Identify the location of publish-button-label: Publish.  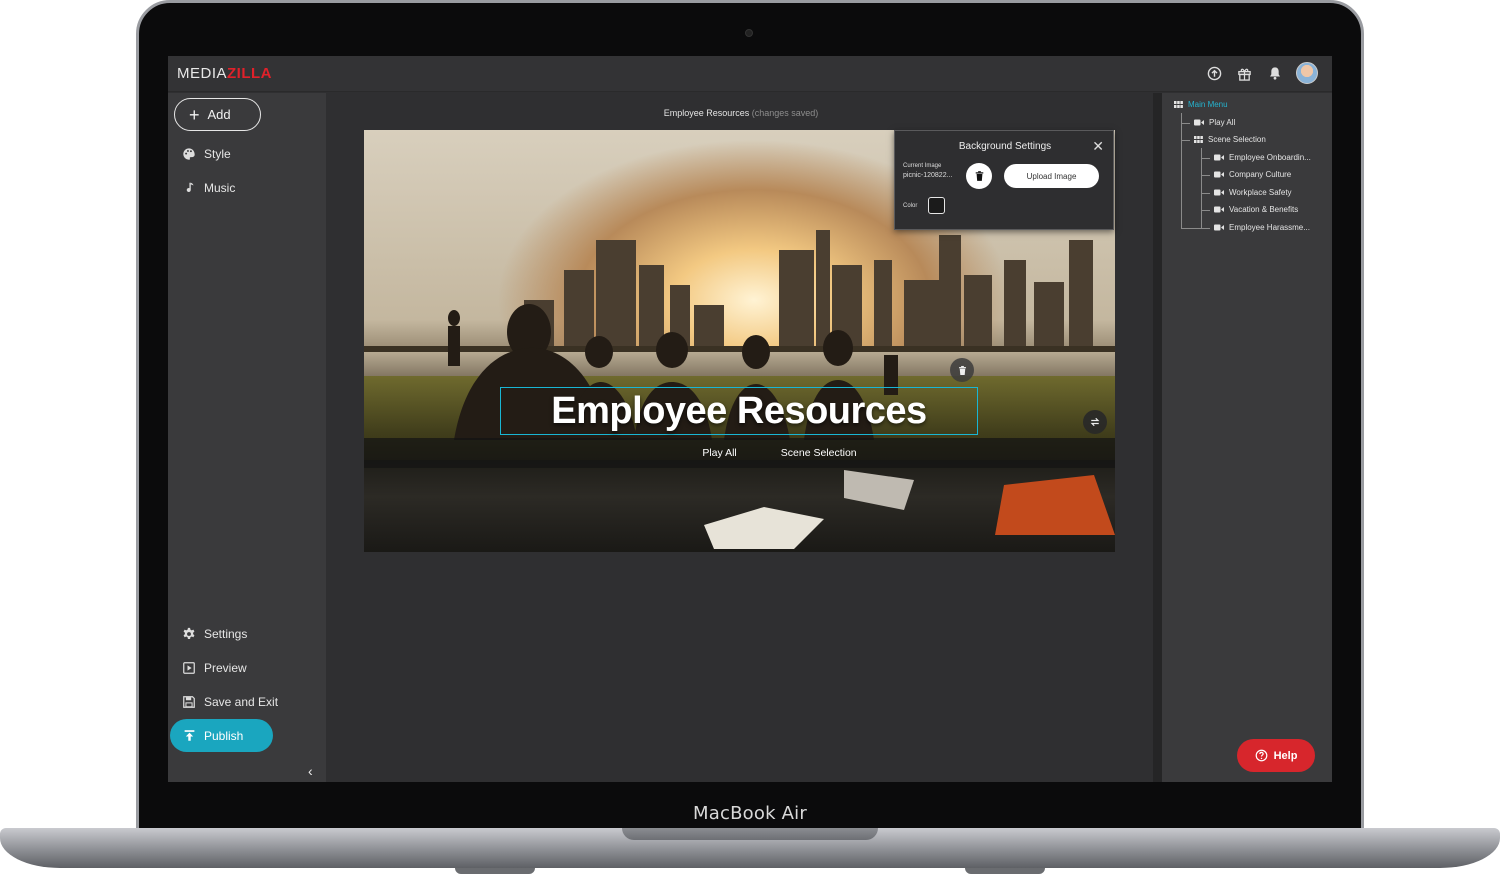
(224, 735).